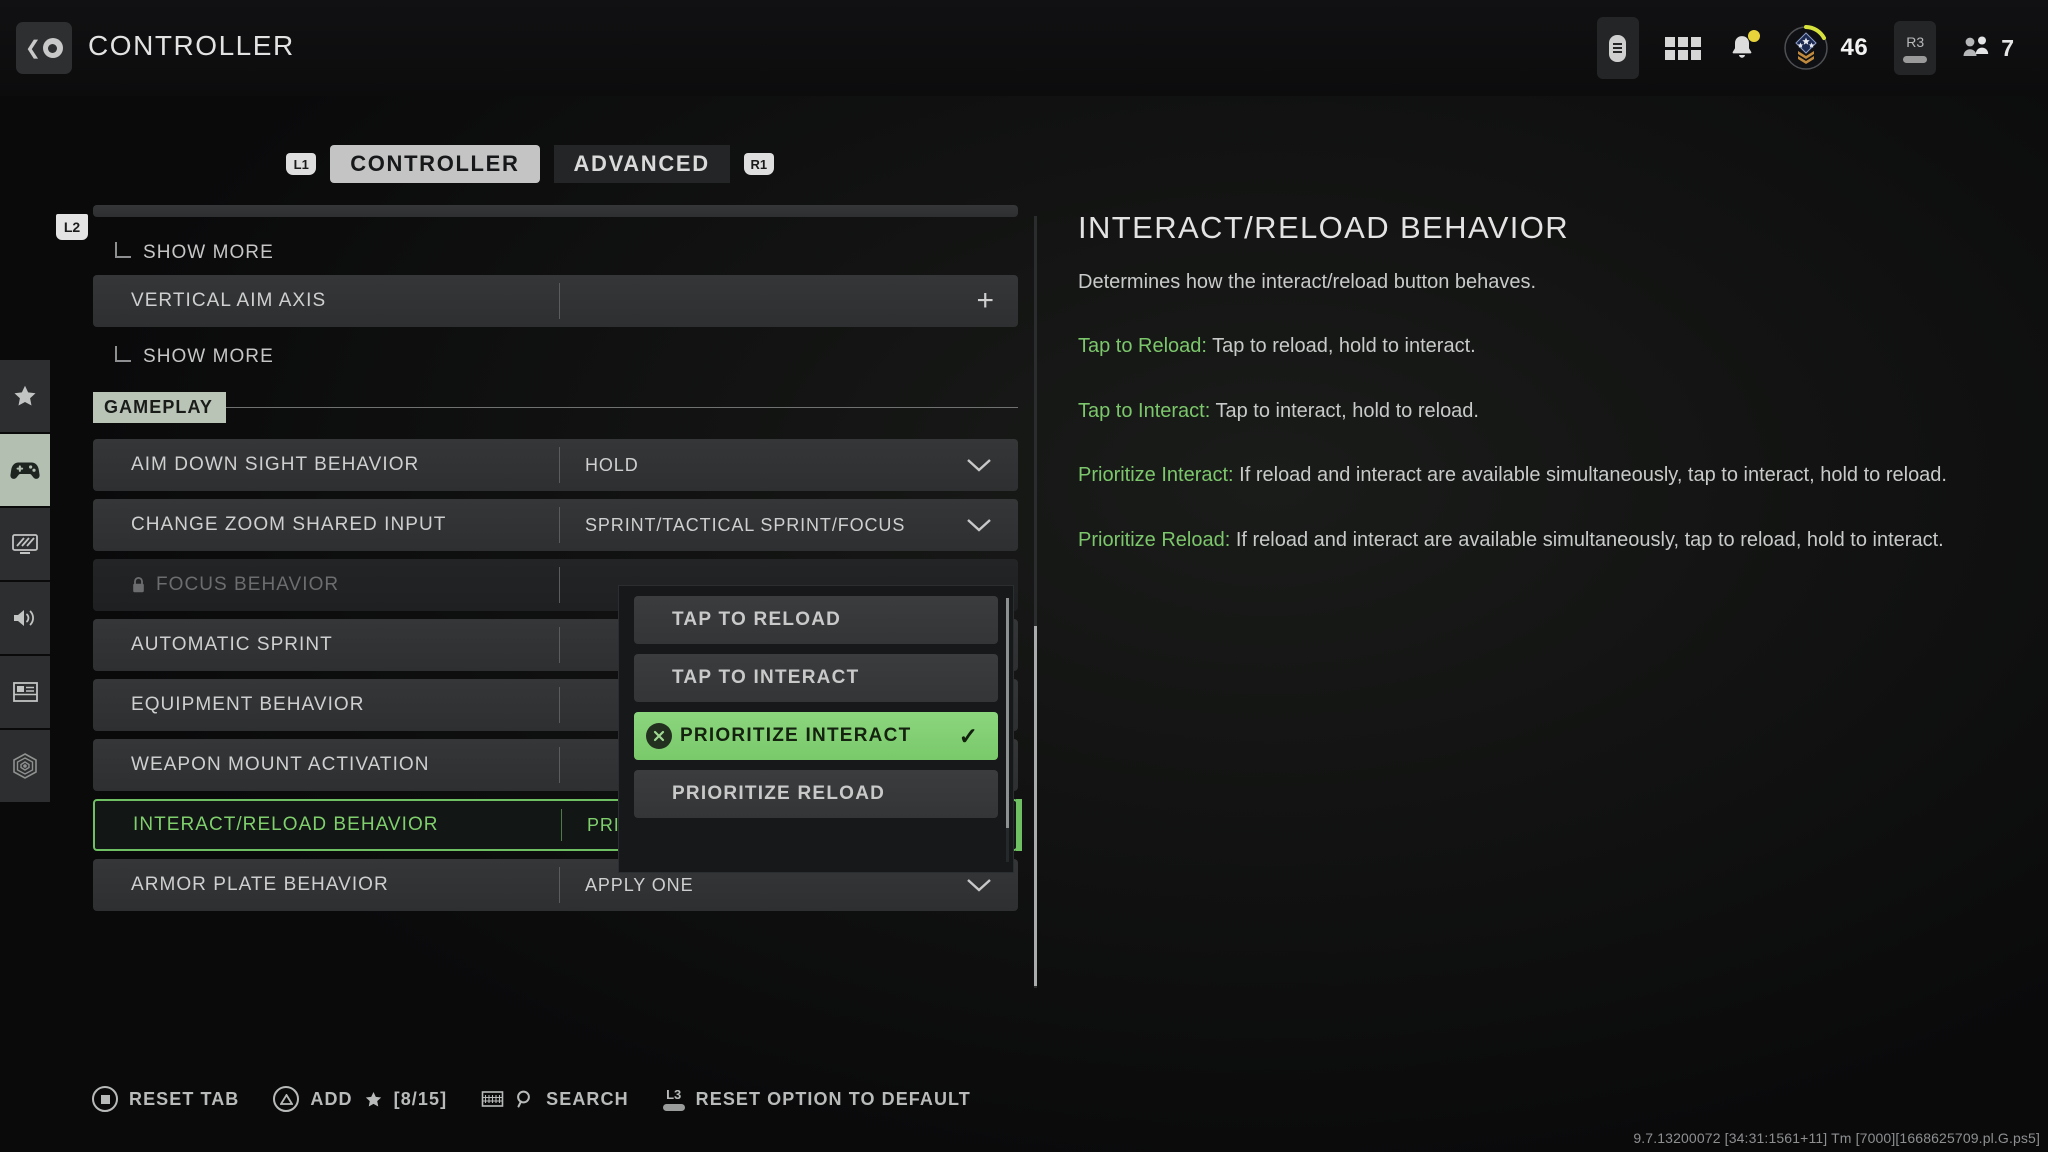 This screenshot has width=2048, height=1152. What do you see at coordinates (1035, 806) in the screenshot?
I see `list-scrollbar-thumb` at bounding box center [1035, 806].